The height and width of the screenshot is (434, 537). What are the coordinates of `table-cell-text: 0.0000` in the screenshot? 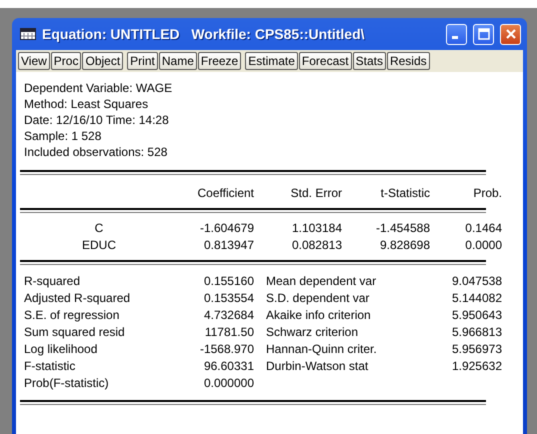 It's located at (483, 245).